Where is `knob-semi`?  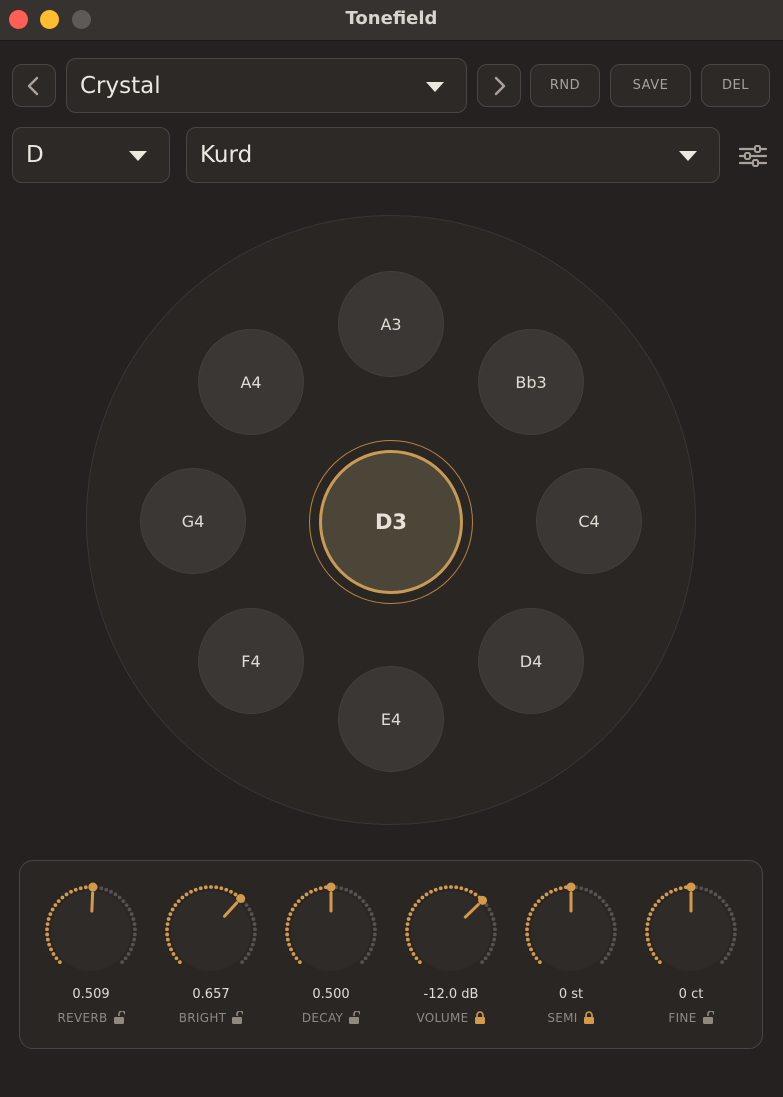
knob-semi is located at coordinates (571, 928).